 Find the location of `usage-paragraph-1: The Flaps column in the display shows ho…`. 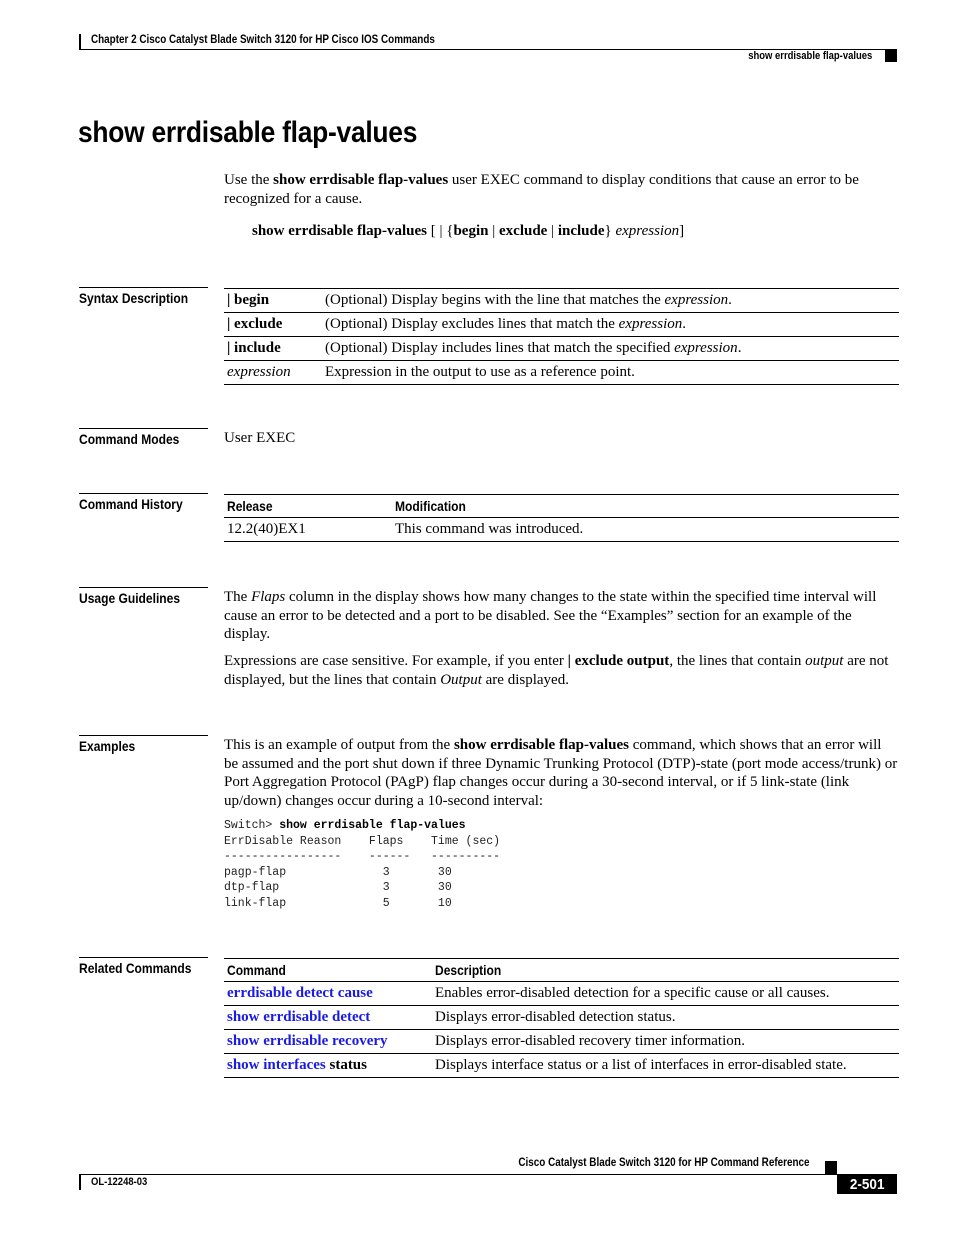

usage-paragraph-1: The Flaps column in the display shows ho… is located at coordinates (550, 615).